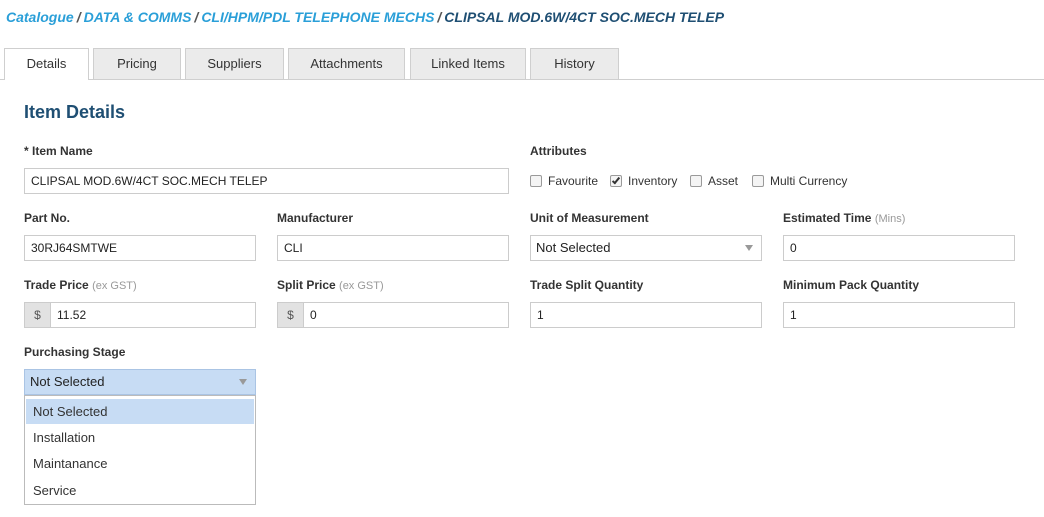 This screenshot has width=1044, height=517. I want to click on trade-price-hint: (ex GST), so click(114, 286).